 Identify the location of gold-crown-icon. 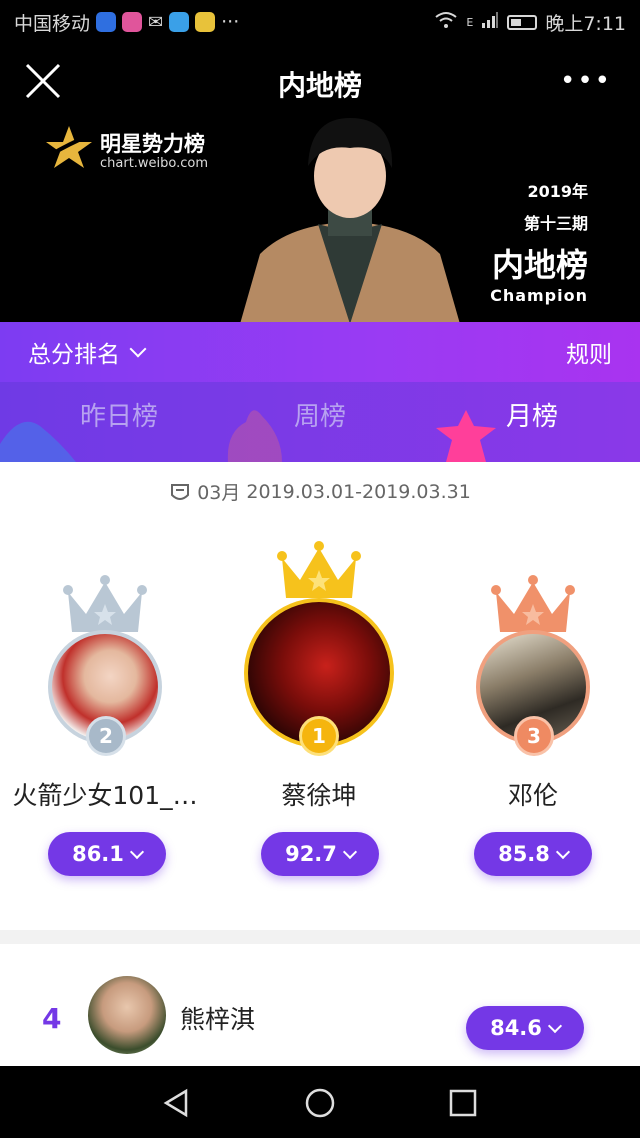
(319, 569).